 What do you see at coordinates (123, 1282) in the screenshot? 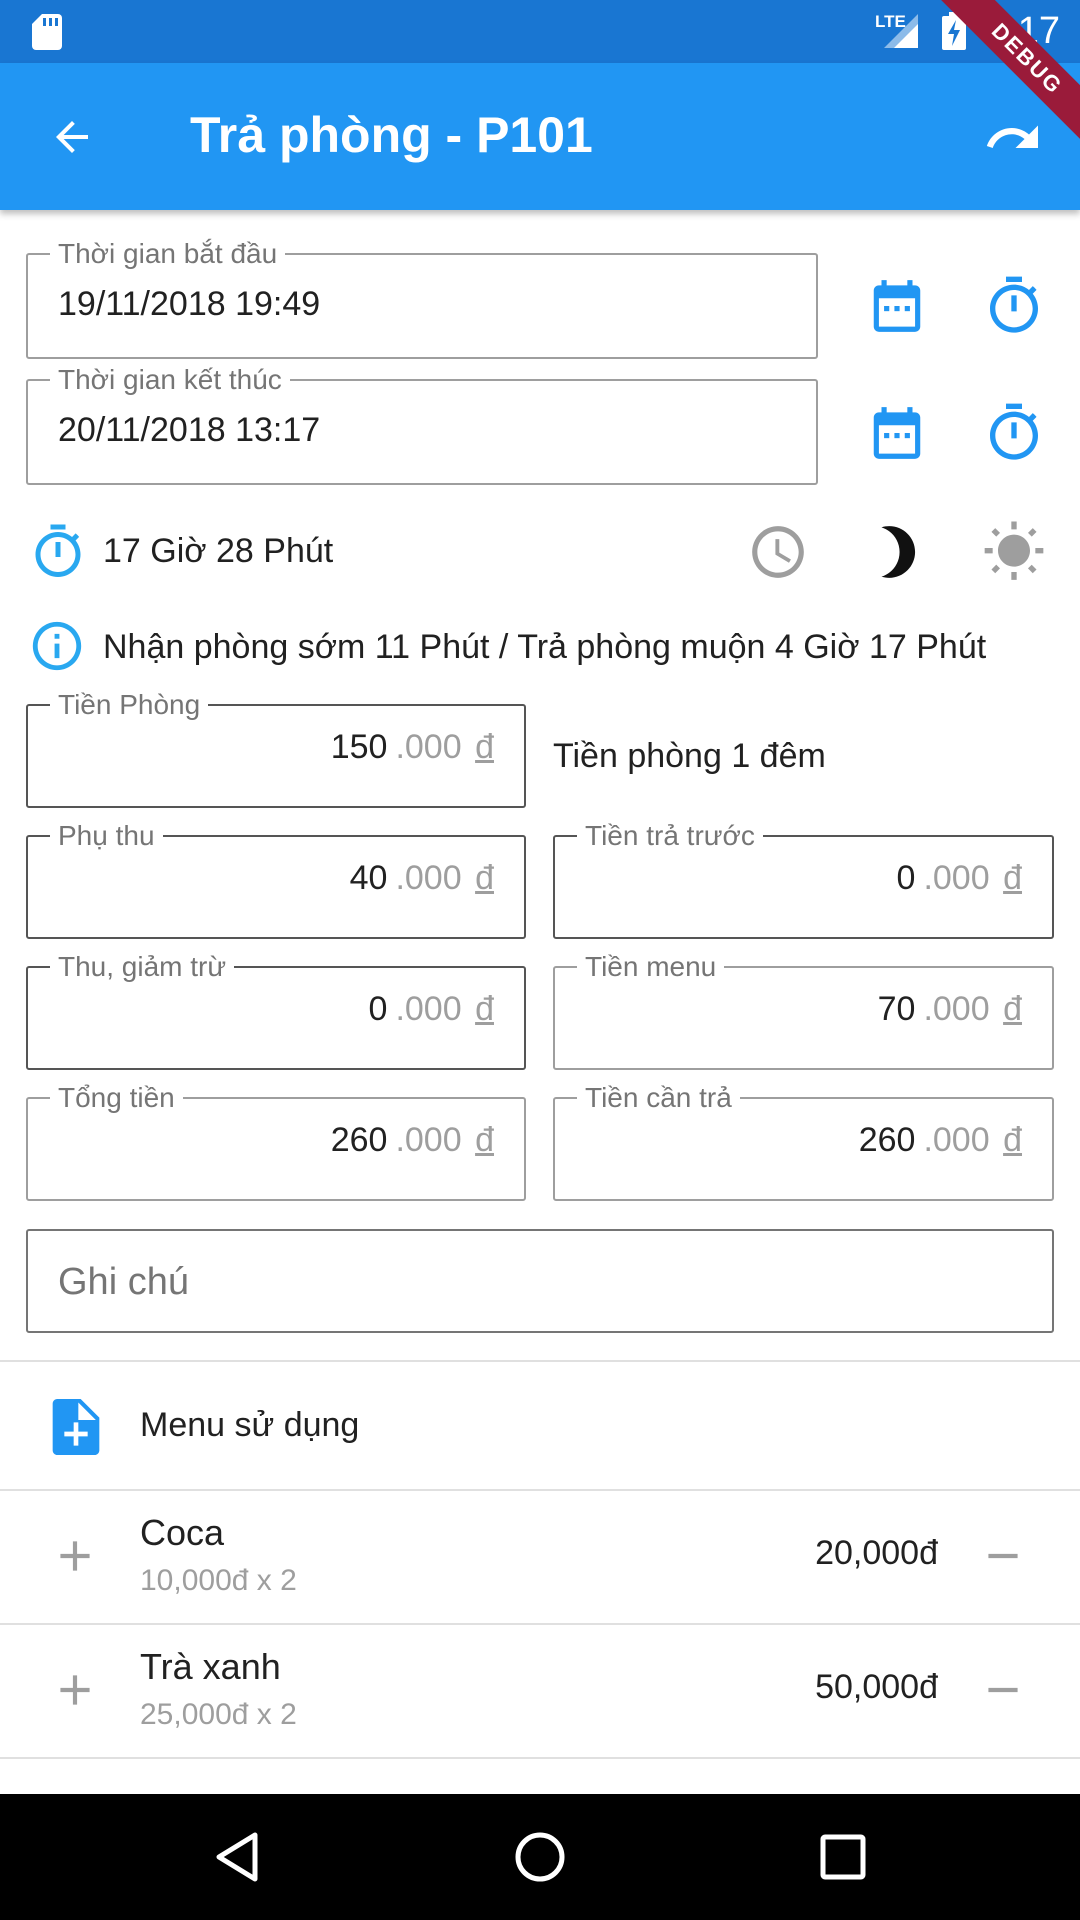
I see `note-placeholder: Ghi chú` at bounding box center [123, 1282].